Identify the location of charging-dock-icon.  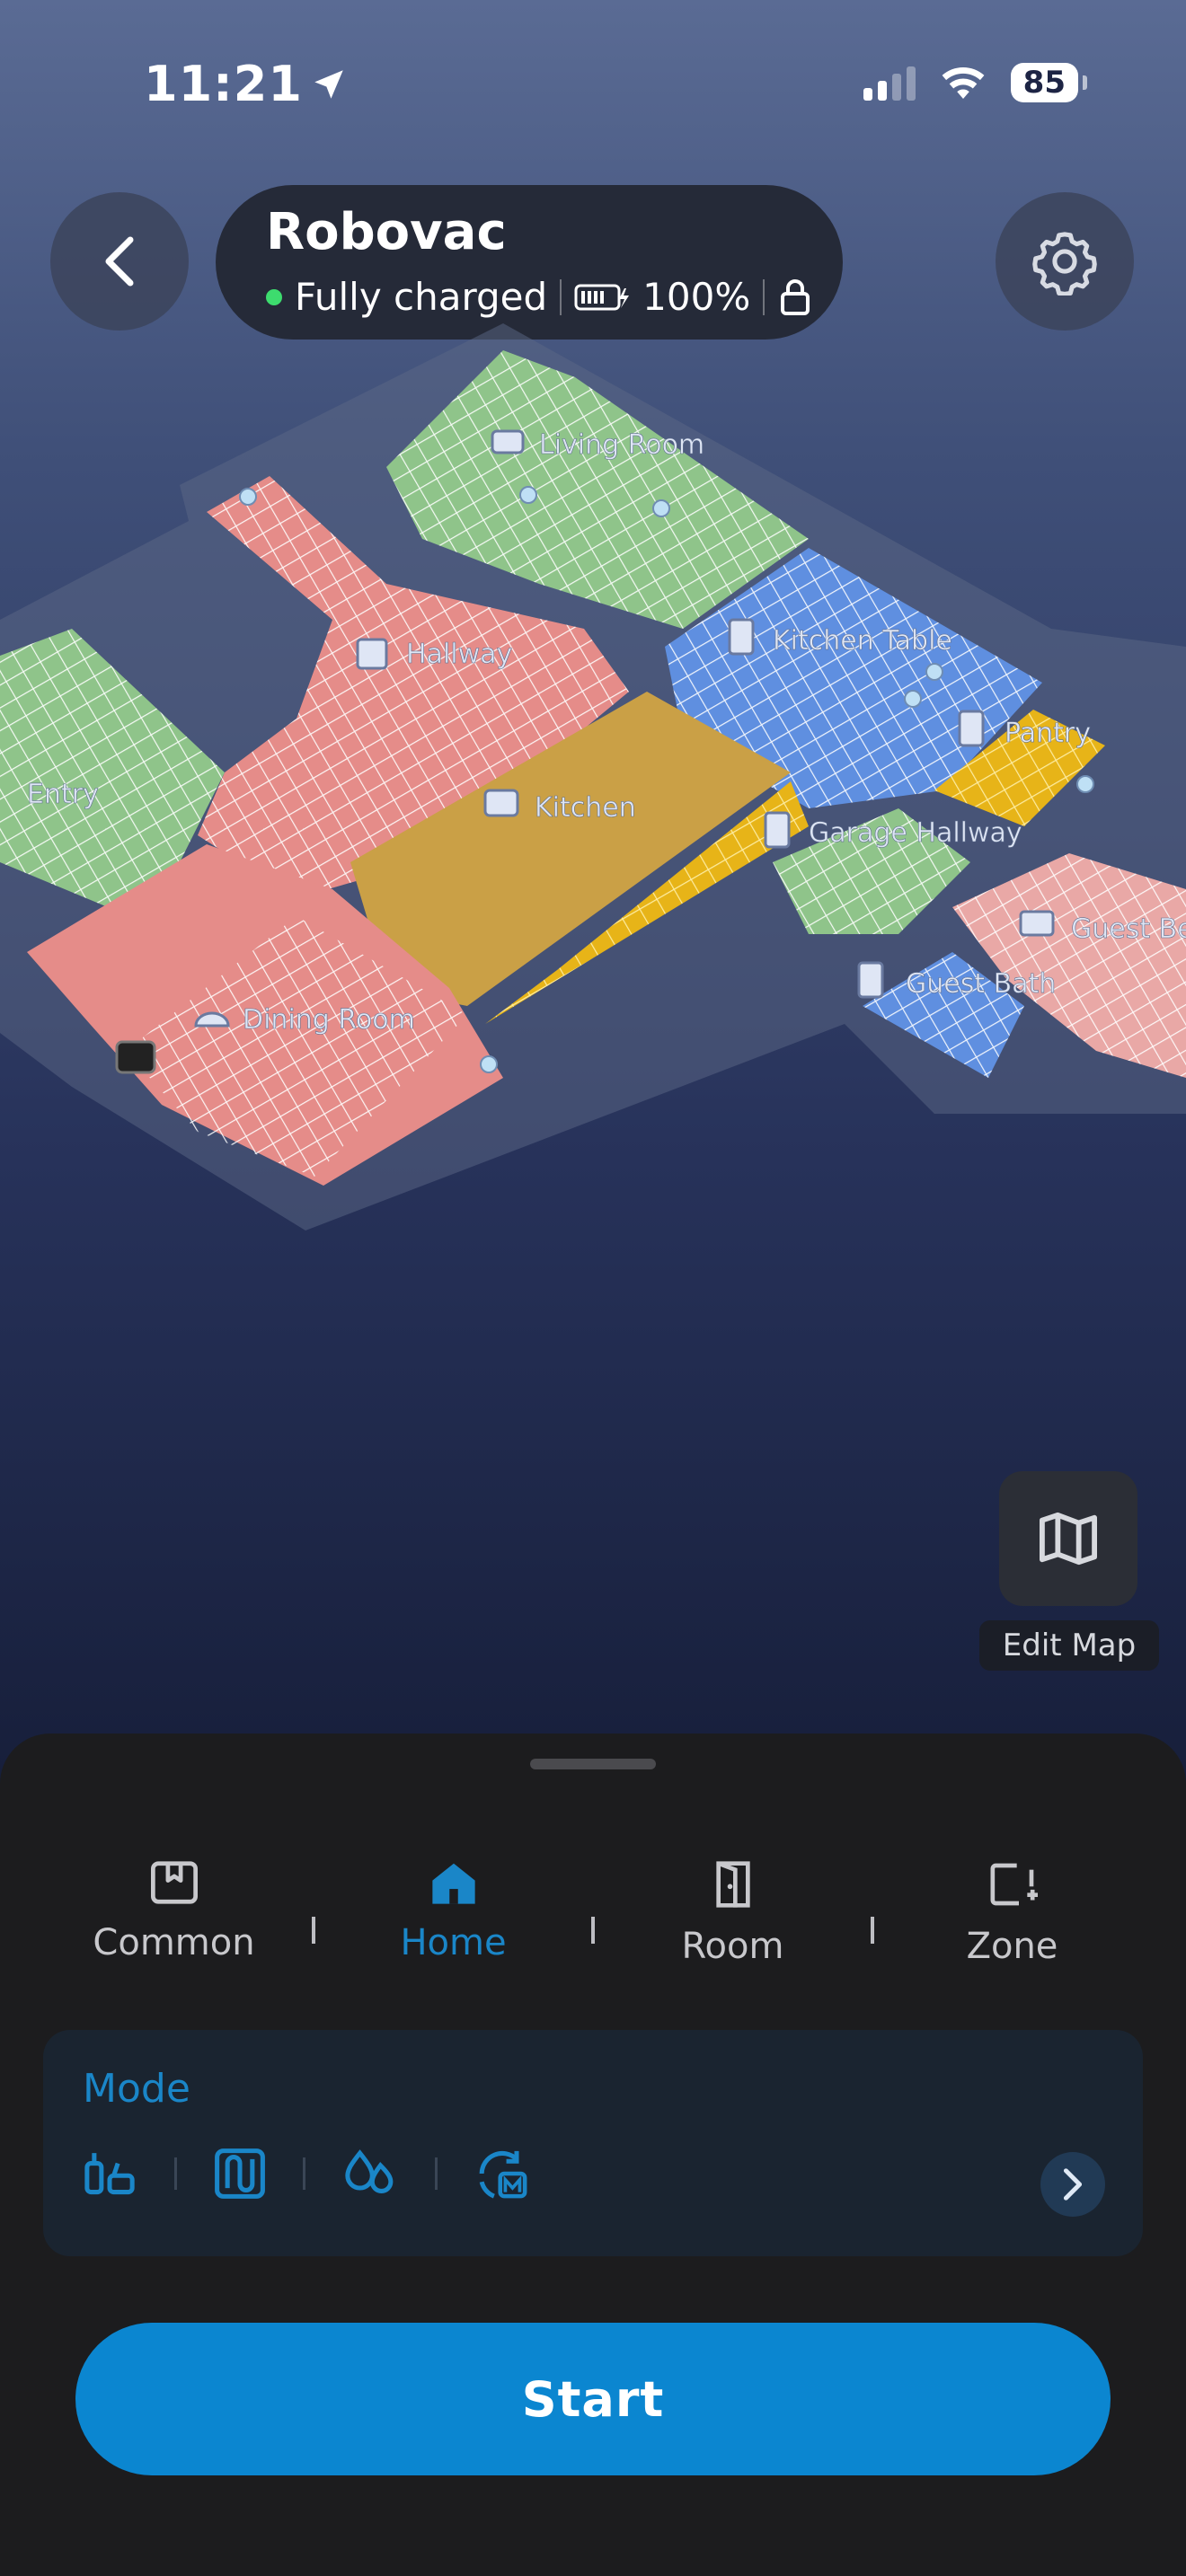
(135, 1057).